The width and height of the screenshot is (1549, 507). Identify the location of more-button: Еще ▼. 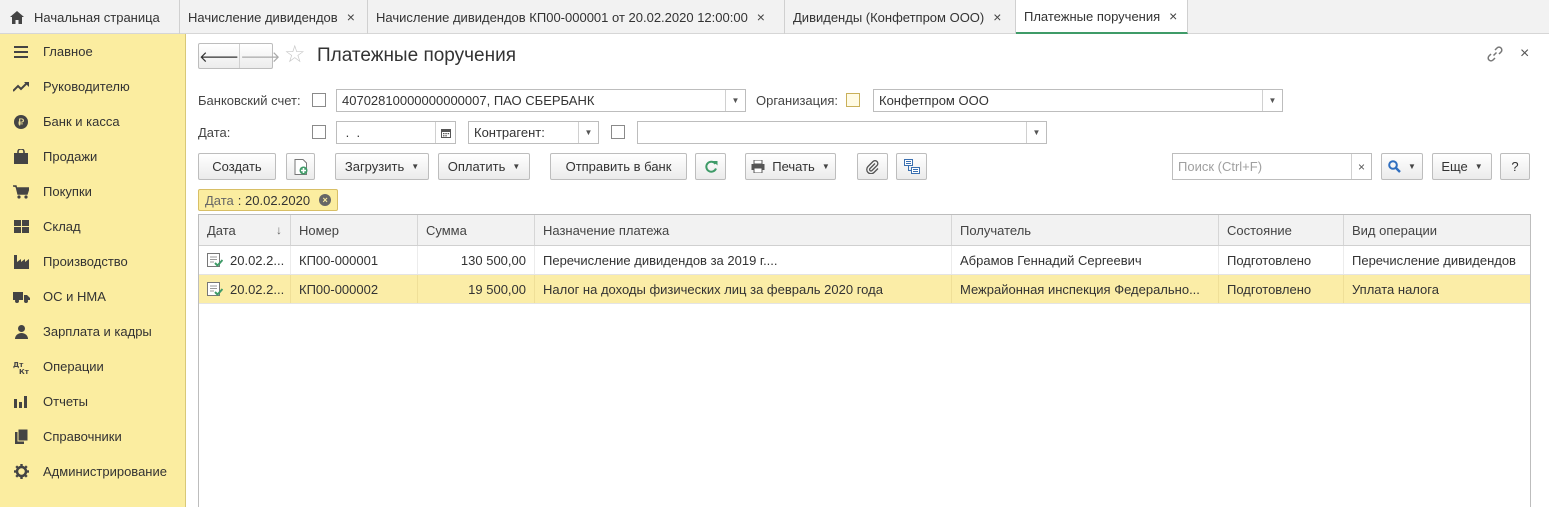
(1462, 166).